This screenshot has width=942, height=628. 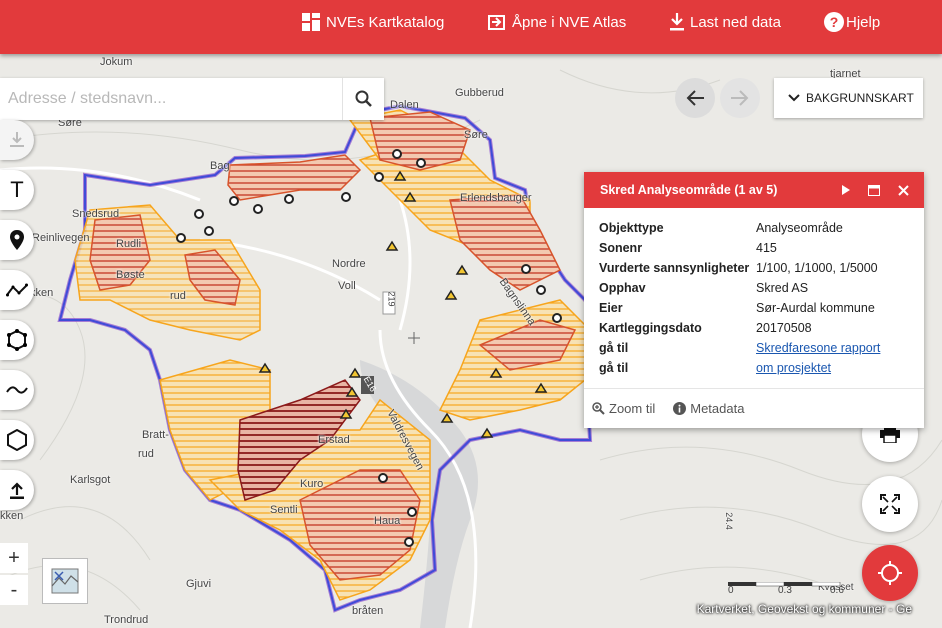 What do you see at coordinates (735, 22) in the screenshot?
I see `download-label: Last ned data` at bounding box center [735, 22].